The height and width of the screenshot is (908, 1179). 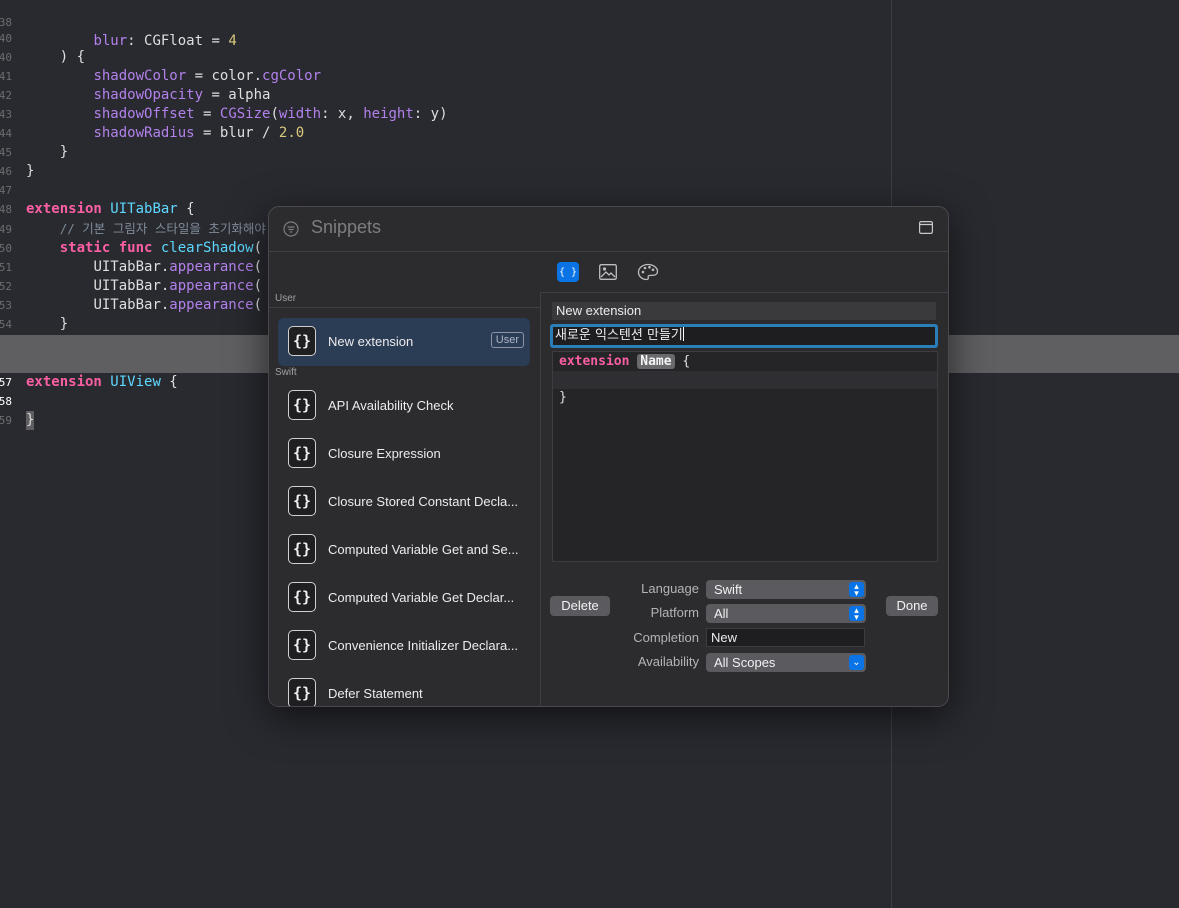 What do you see at coordinates (912, 606) in the screenshot?
I see `done-button: Done` at bounding box center [912, 606].